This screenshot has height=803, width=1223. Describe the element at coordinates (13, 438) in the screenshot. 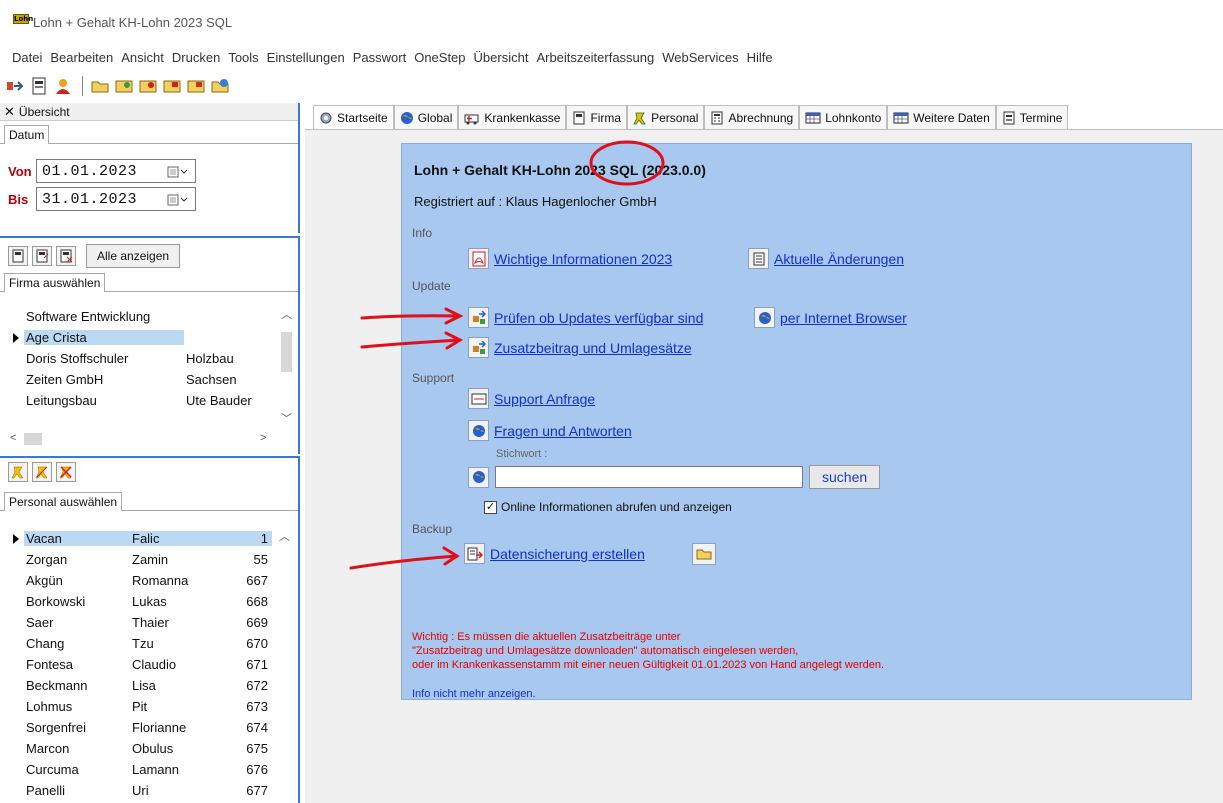

I see `scroll-left-icon: <` at that location.